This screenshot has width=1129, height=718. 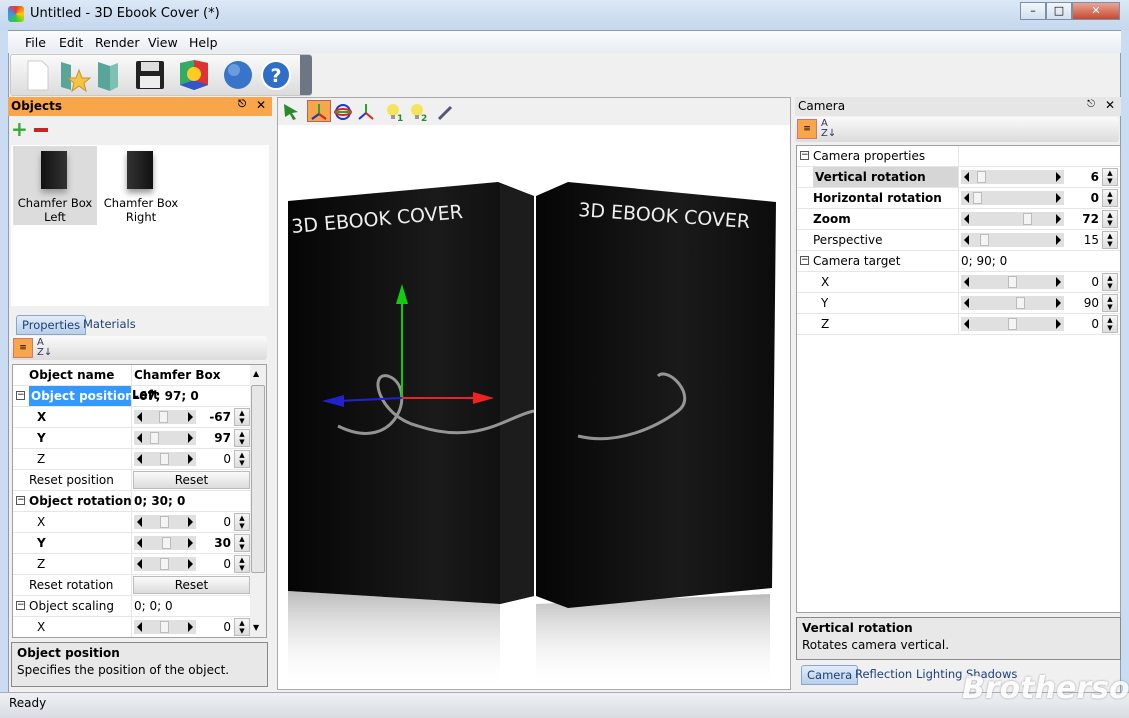 What do you see at coordinates (117, 42) in the screenshot?
I see `menu-render: Render` at bounding box center [117, 42].